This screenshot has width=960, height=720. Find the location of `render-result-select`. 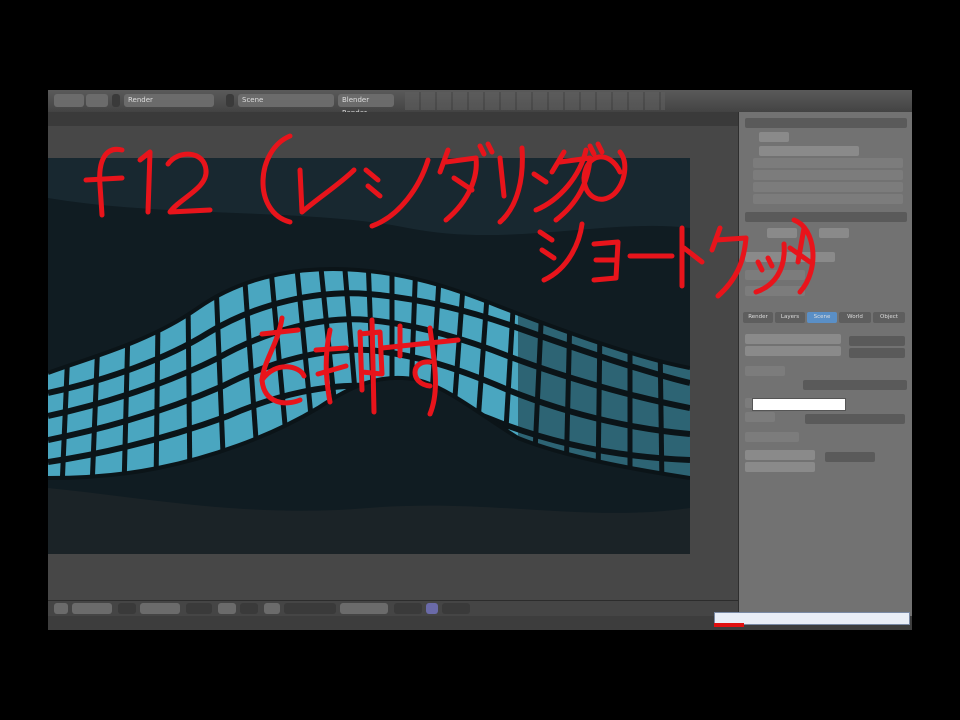

render-result-select is located at coordinates (160, 608).